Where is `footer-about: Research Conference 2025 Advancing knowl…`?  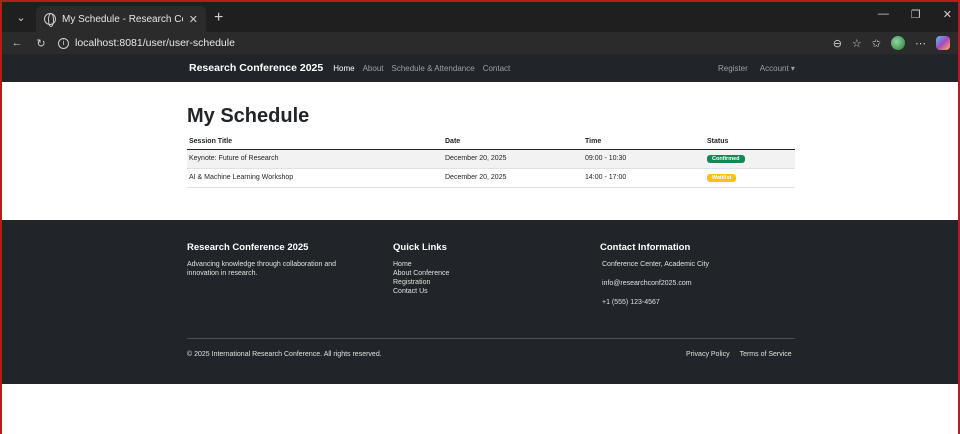
footer-about: Research Conference 2025 Advancing knowl… is located at coordinates (282, 260).